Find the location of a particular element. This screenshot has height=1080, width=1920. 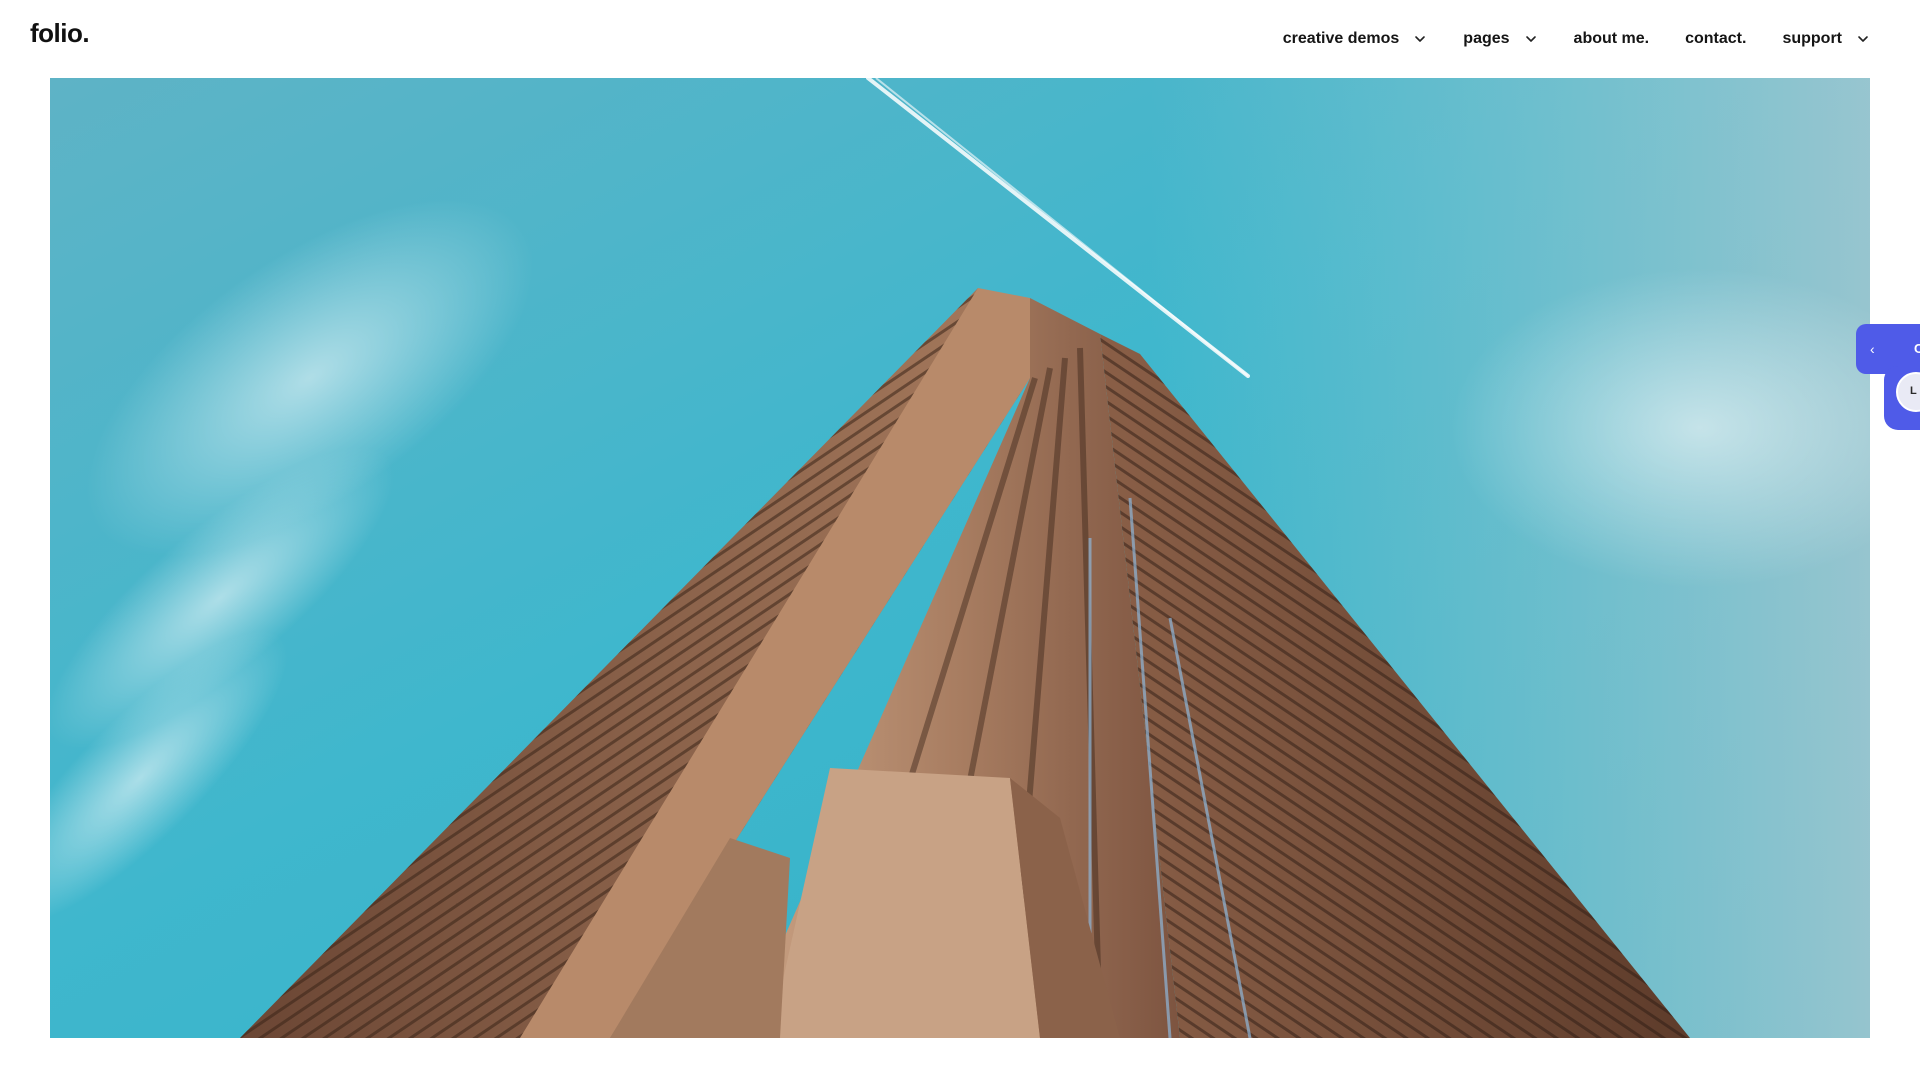

site-logo: folio. is located at coordinates (60, 33).